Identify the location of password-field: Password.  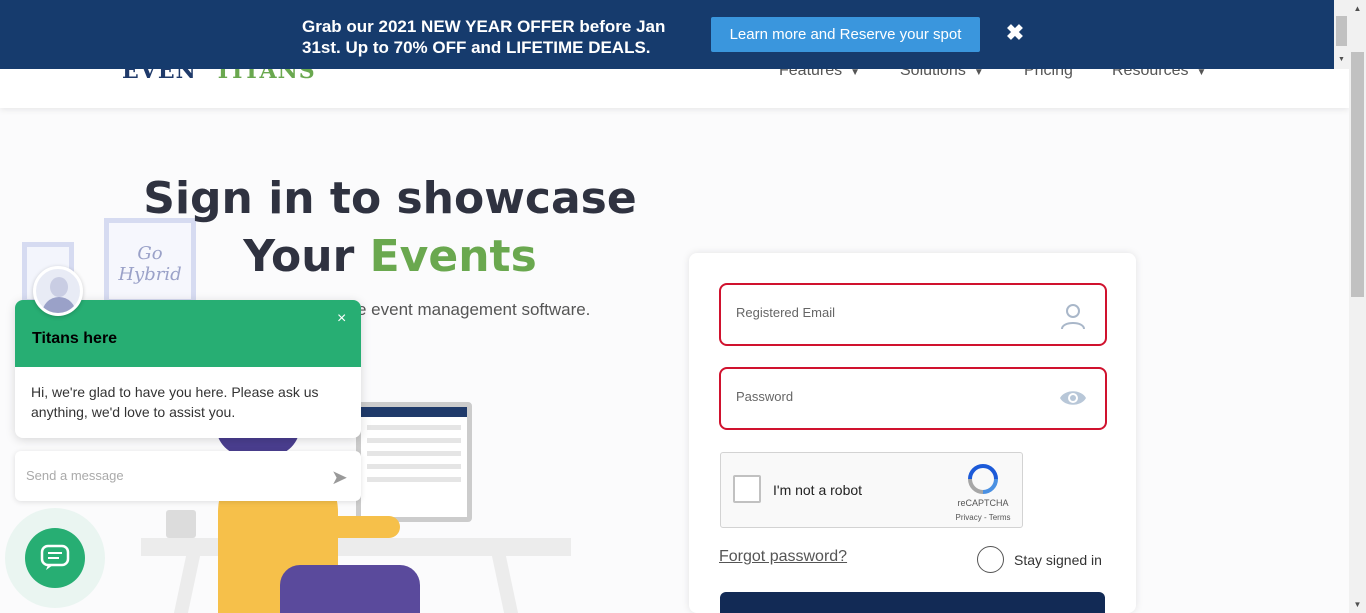
(913, 398).